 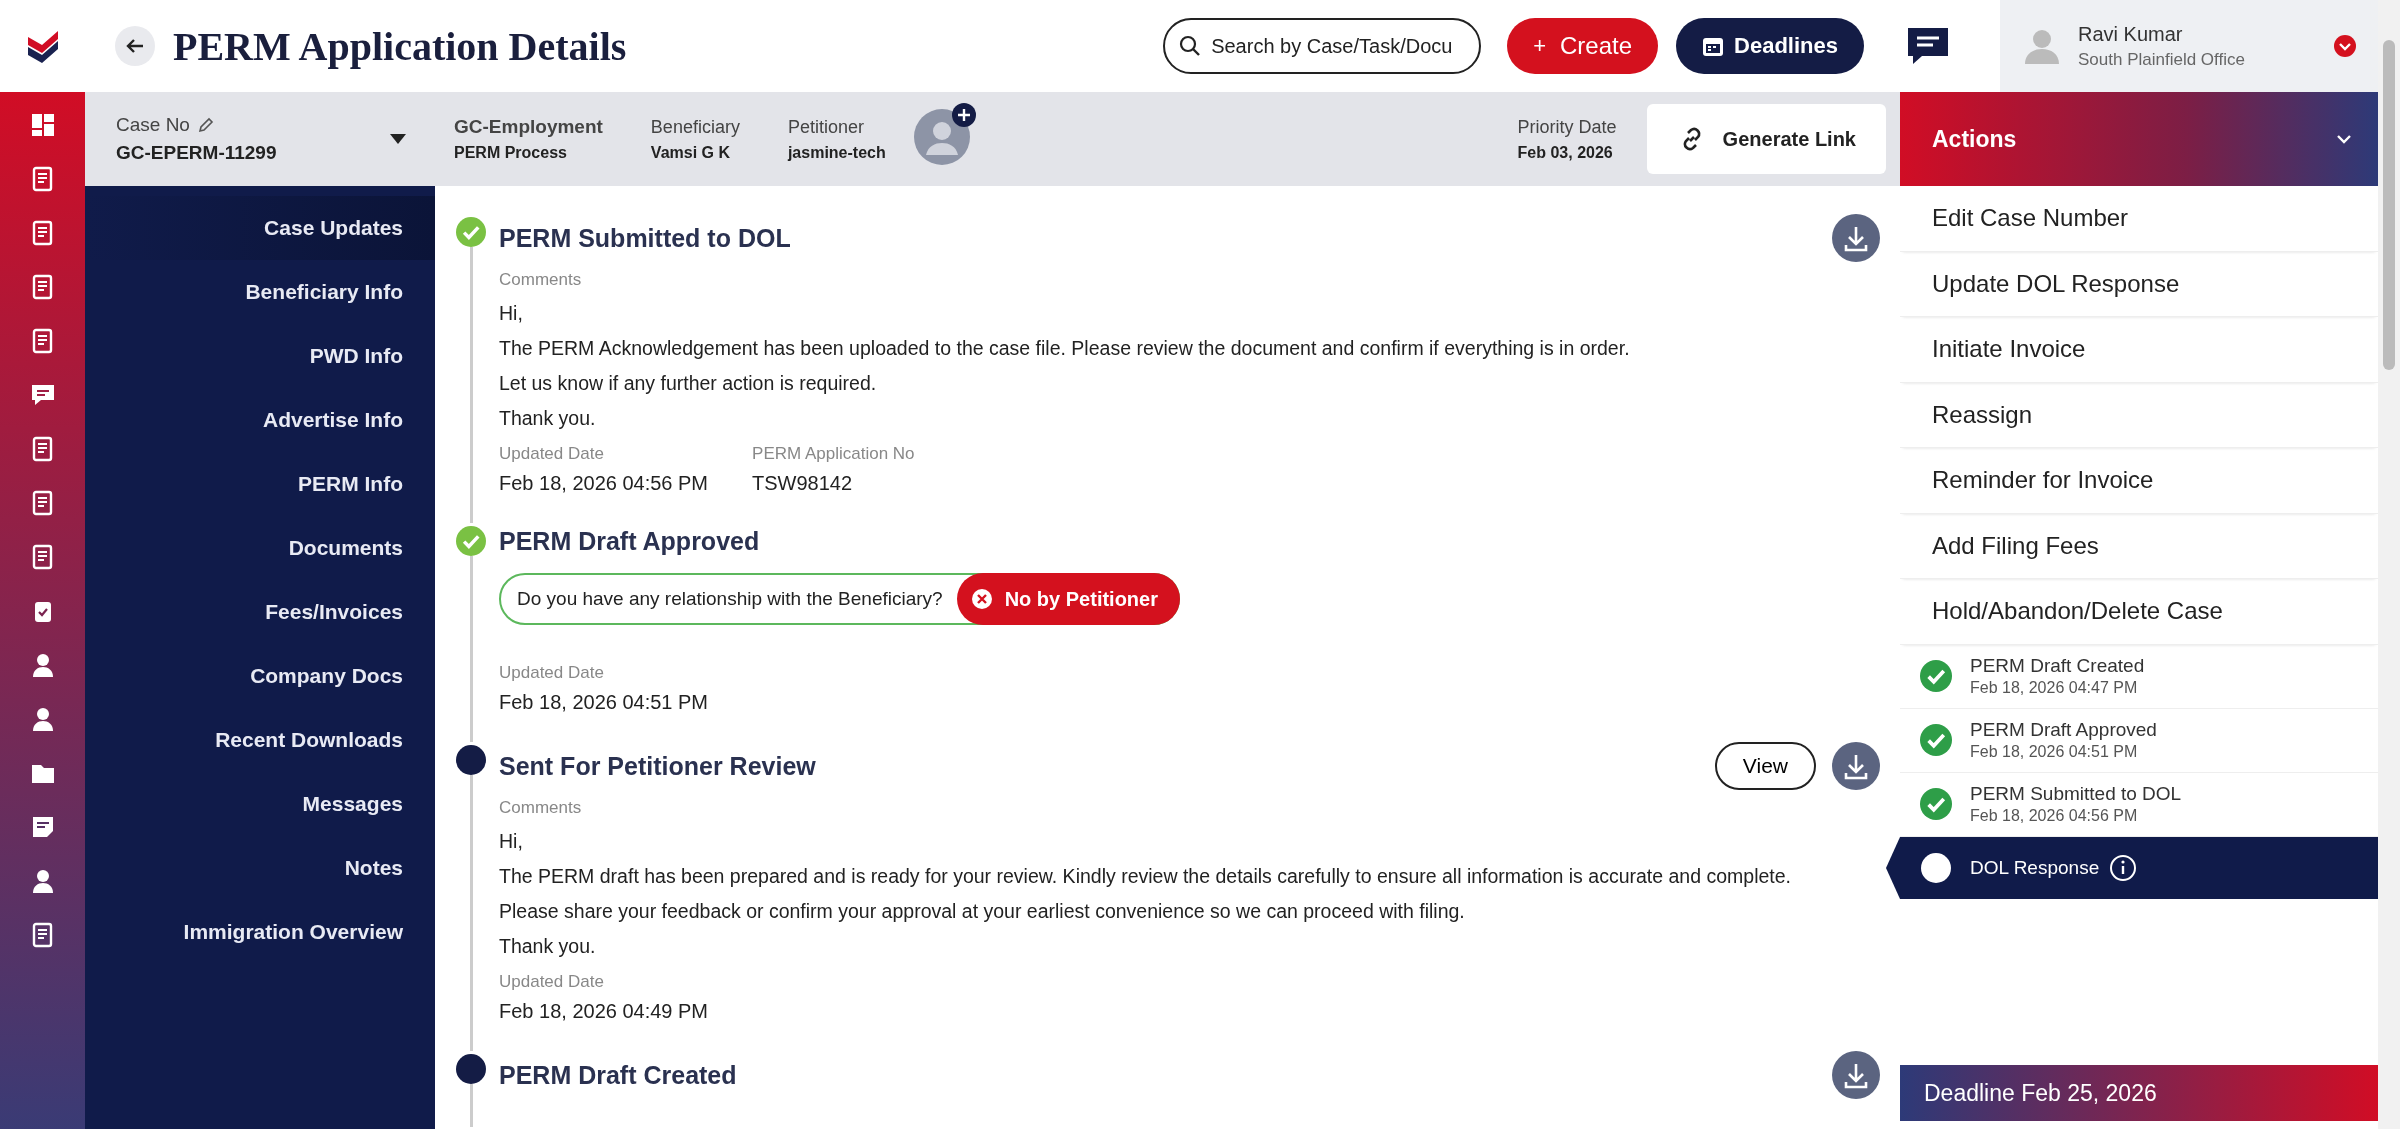 I want to click on back-arrow-icon, so click(x=135, y=46).